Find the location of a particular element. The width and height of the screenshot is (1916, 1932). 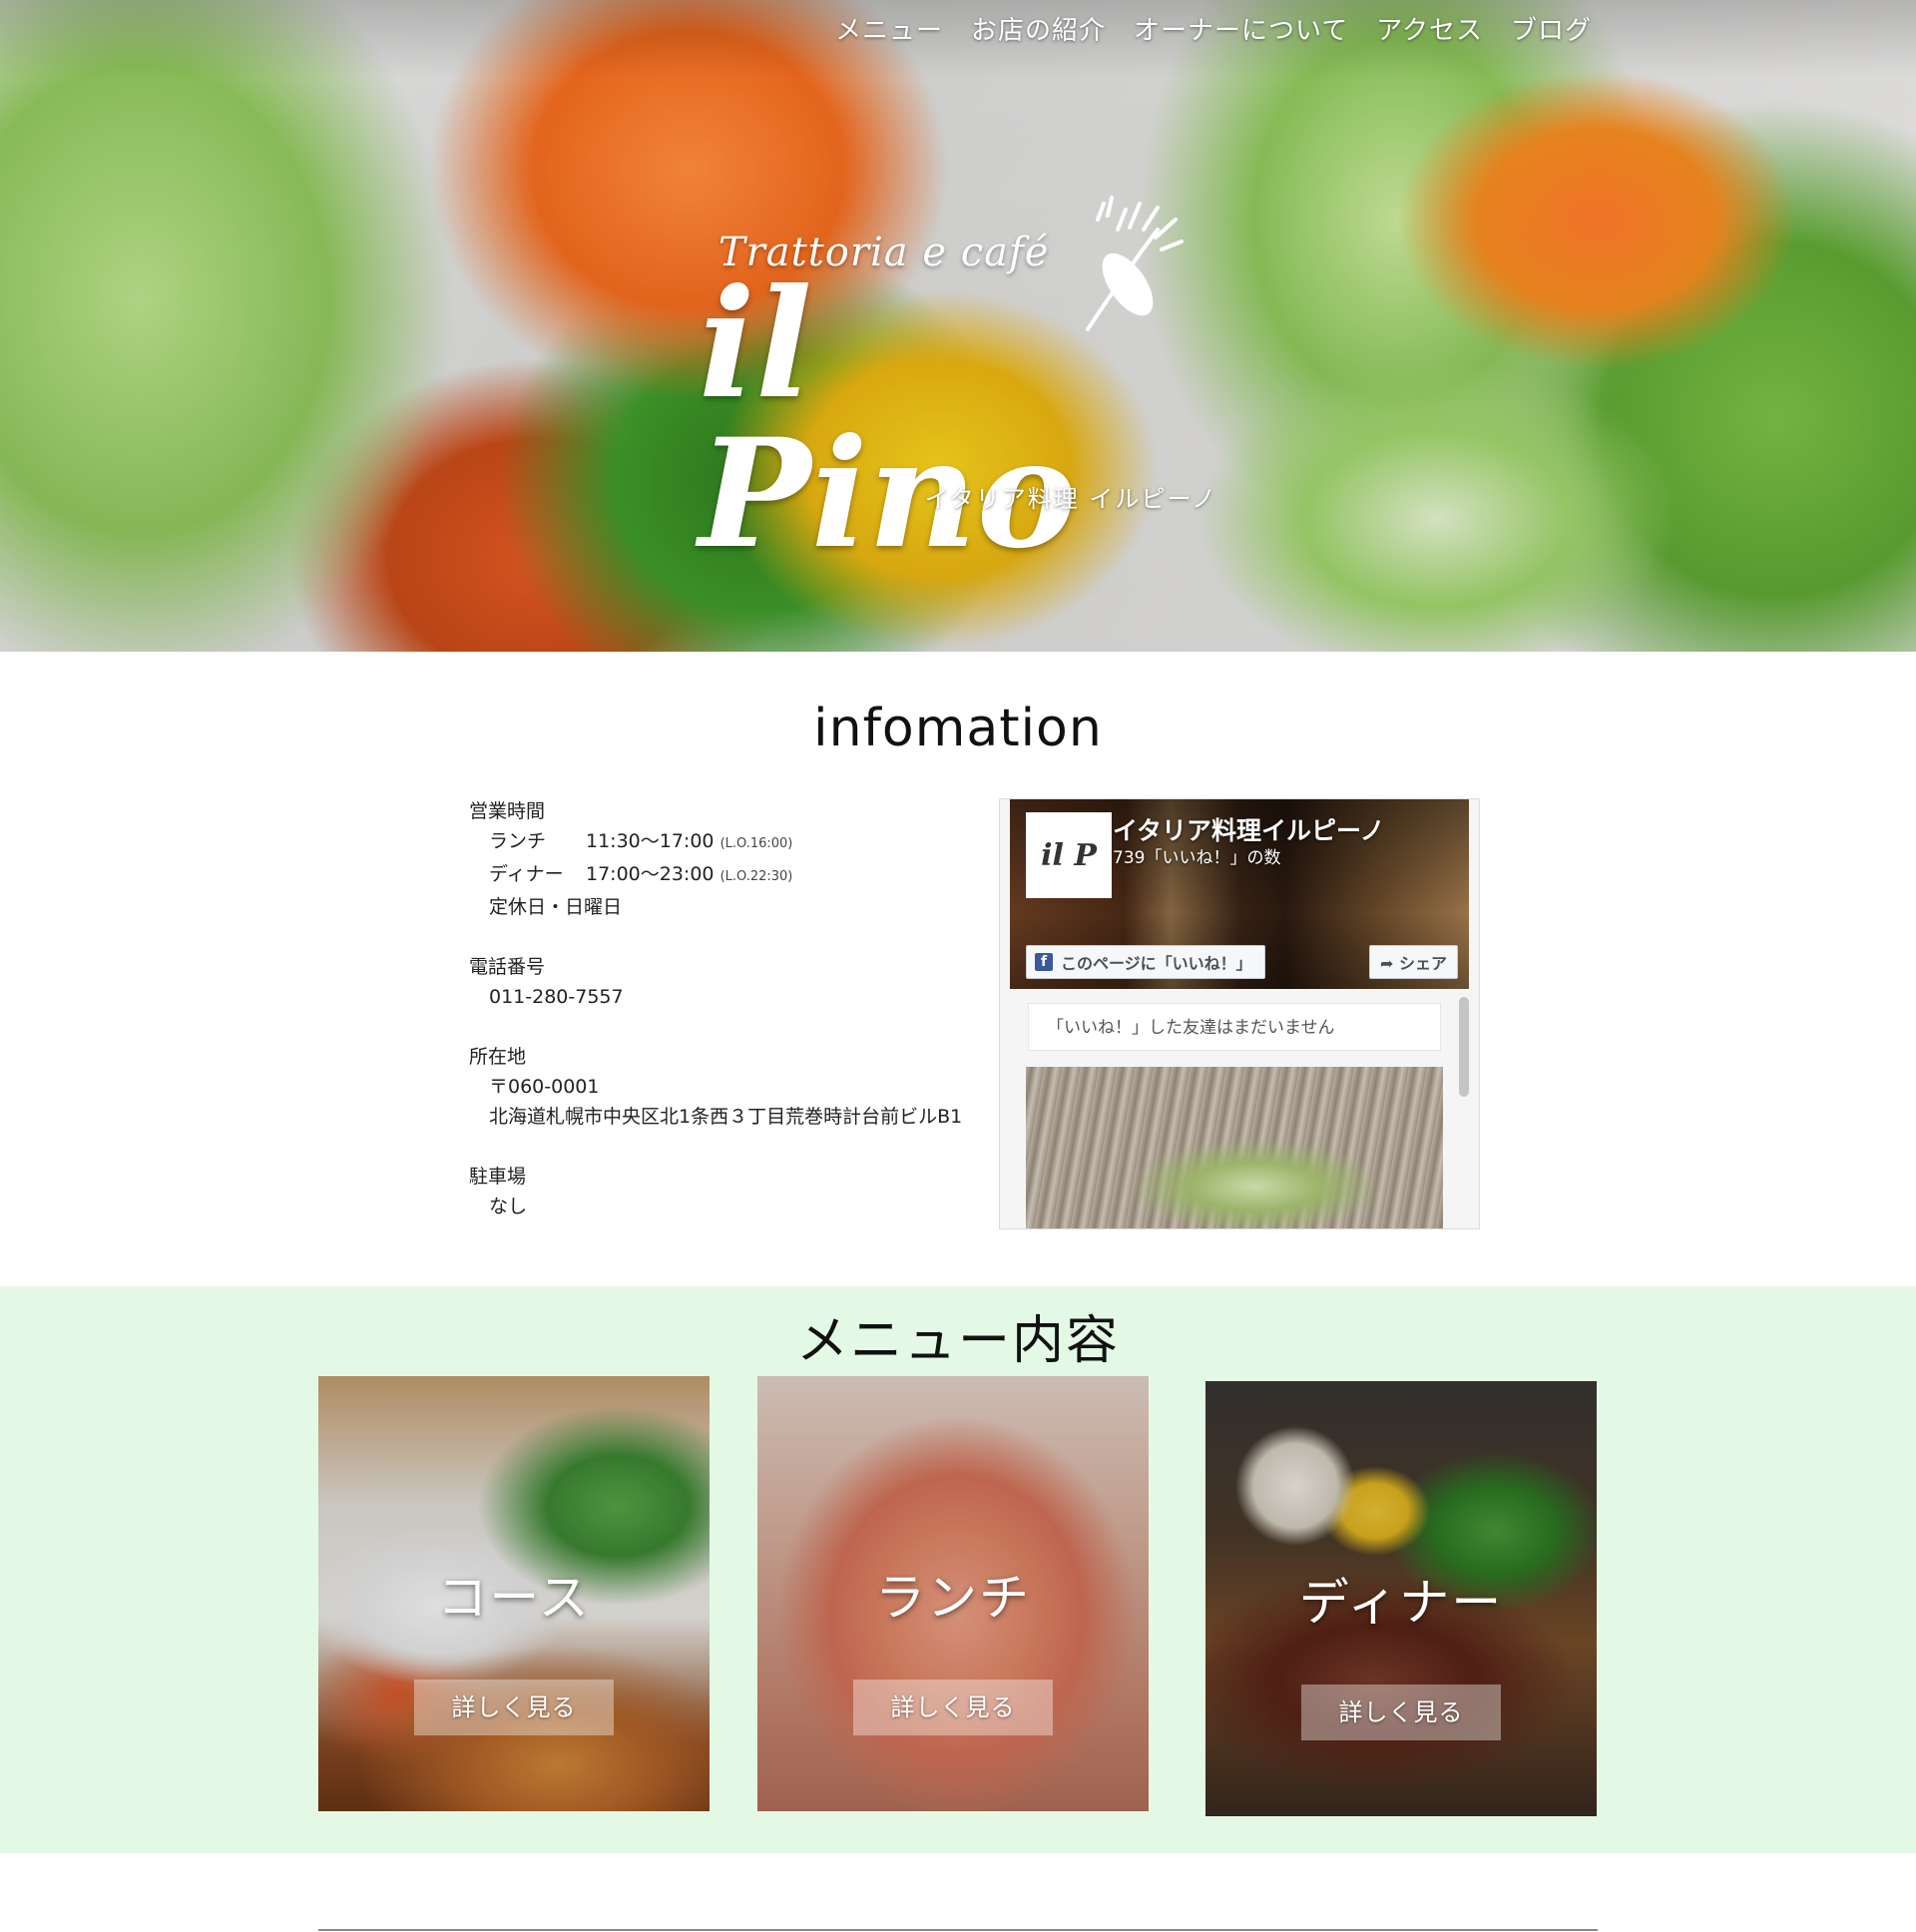

facebook-post-photo is located at coordinates (1234, 1147).